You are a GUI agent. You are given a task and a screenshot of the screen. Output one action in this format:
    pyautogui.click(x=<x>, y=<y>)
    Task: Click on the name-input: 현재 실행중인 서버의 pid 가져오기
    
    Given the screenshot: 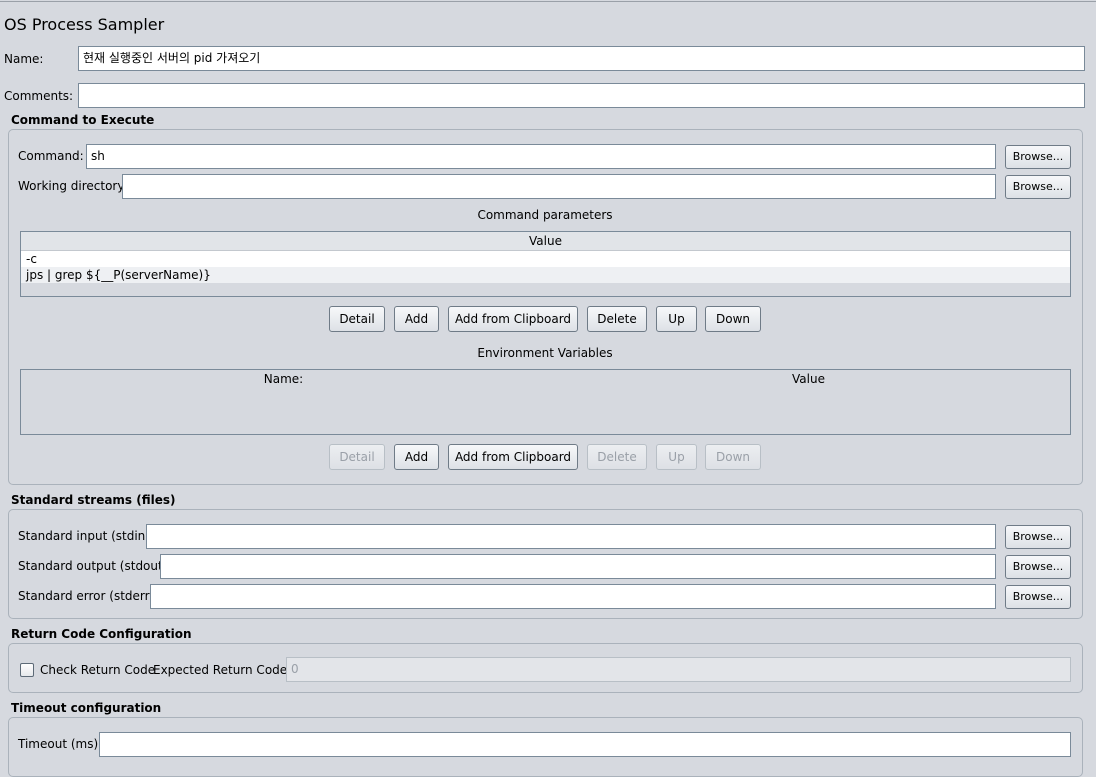 What is the action you would take?
    pyautogui.click(x=581, y=58)
    